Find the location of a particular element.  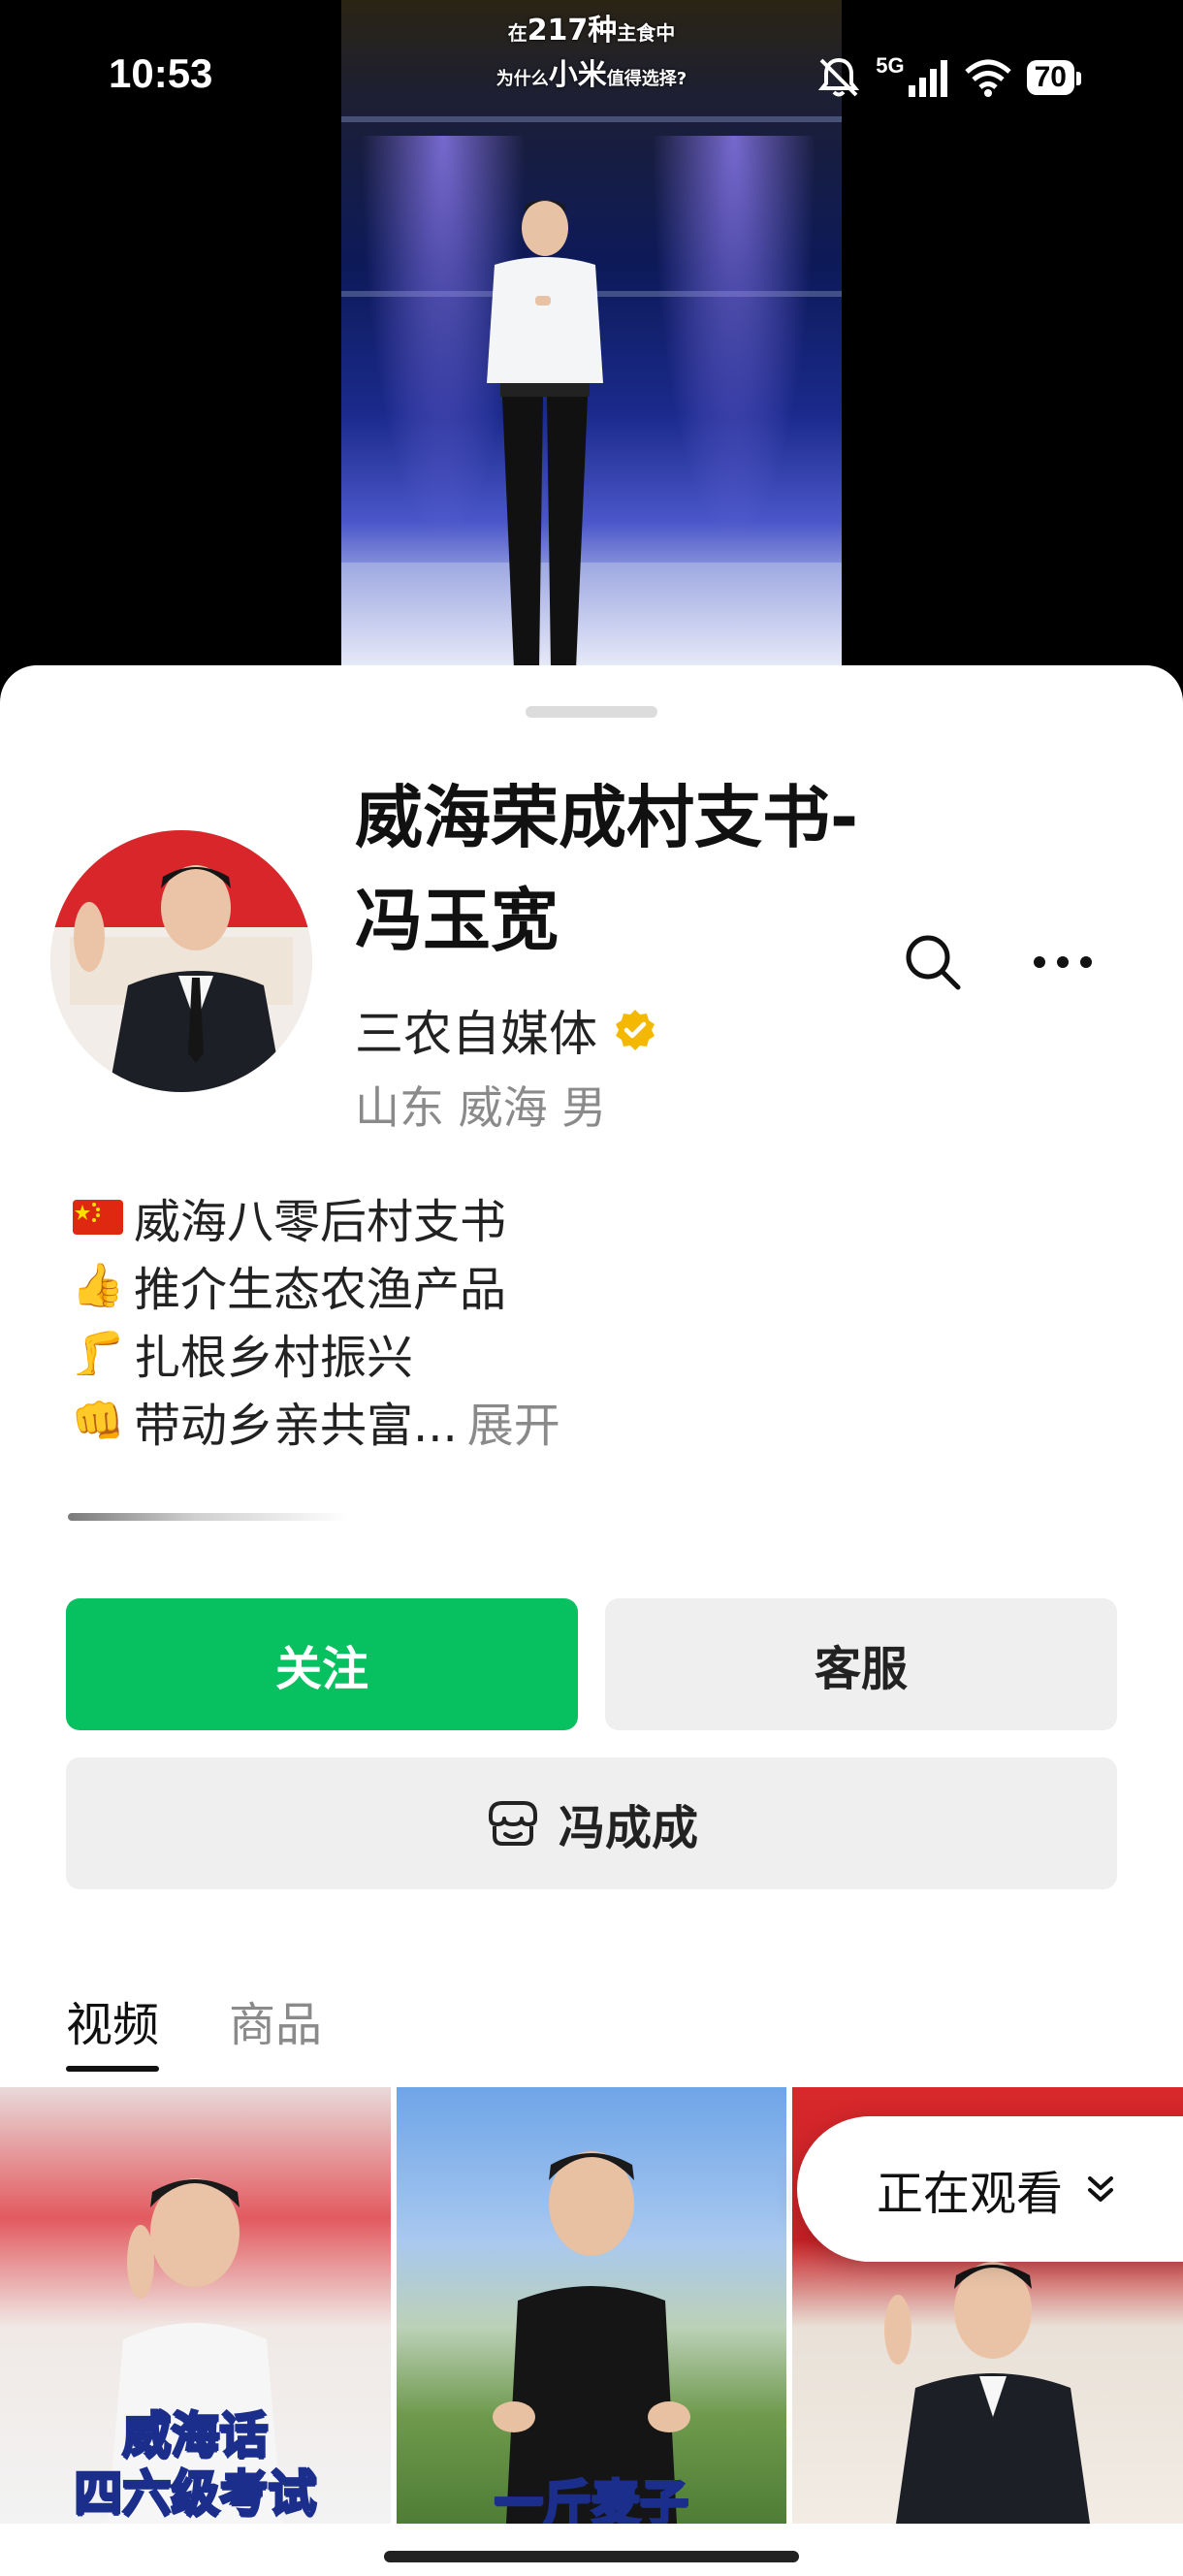

video-thumbnail: 一斤麦子 is located at coordinates (591, 2306).